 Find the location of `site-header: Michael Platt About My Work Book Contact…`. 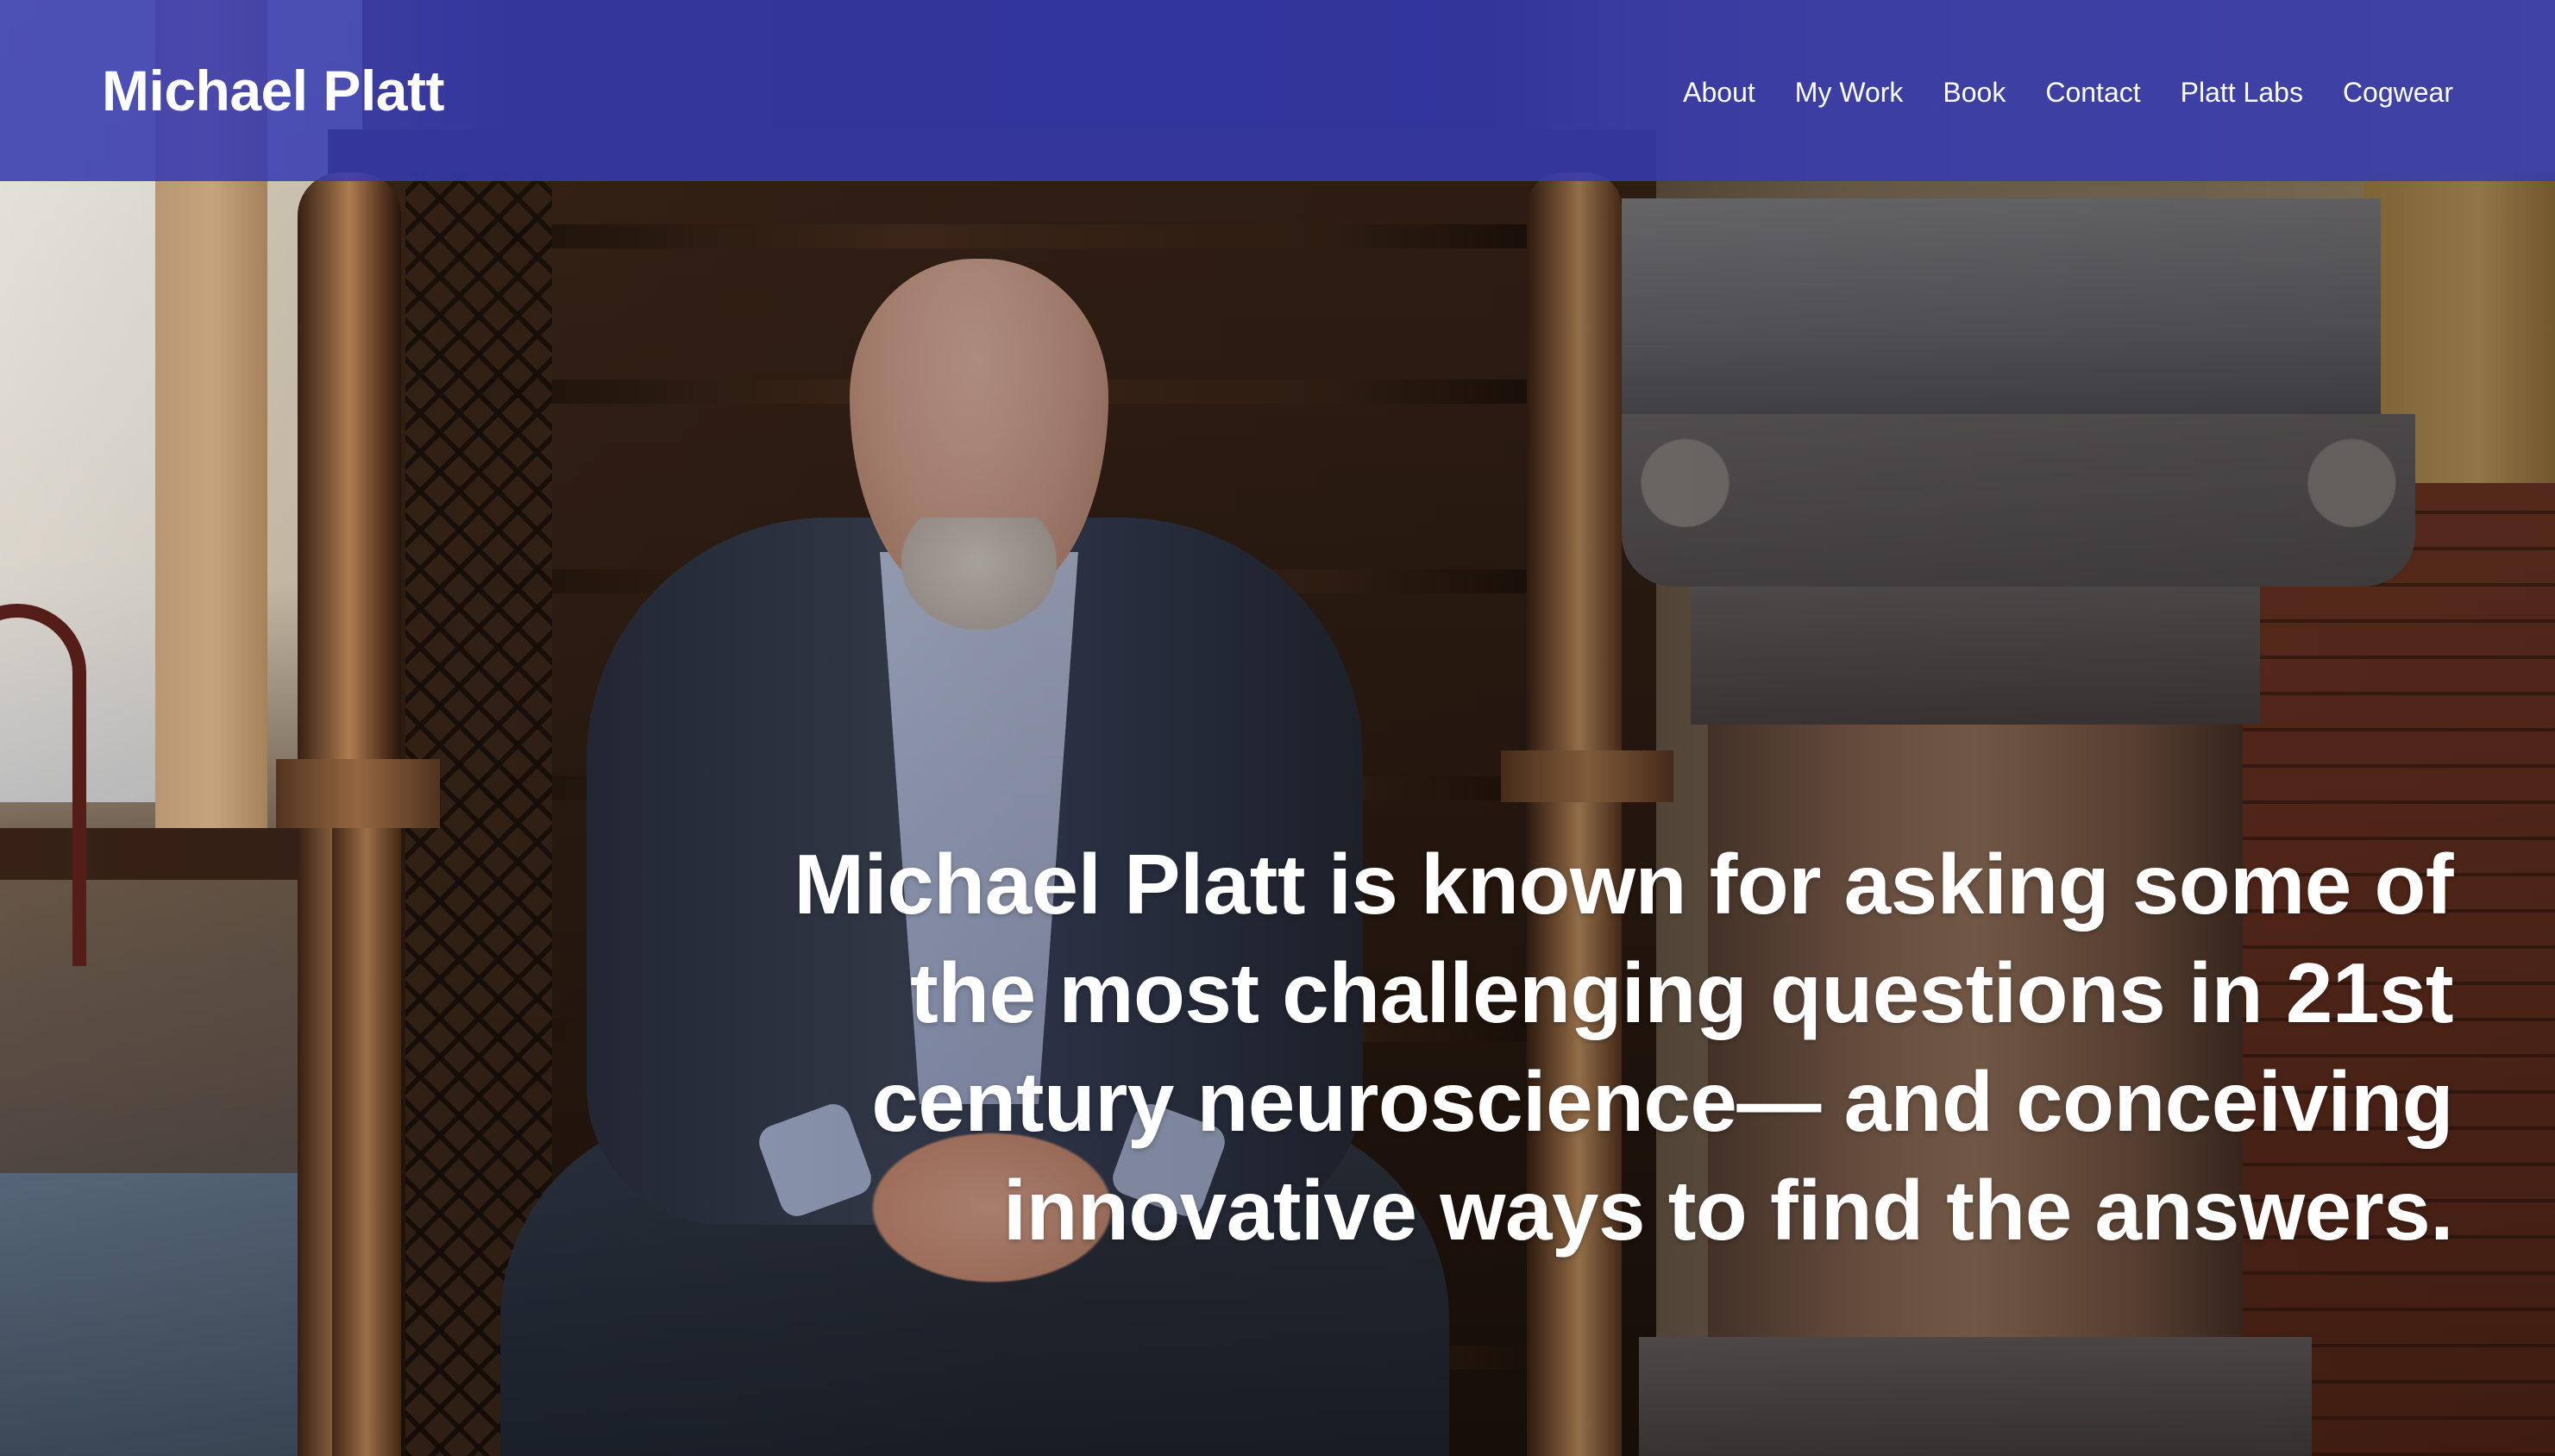

site-header: Michael Platt About My Work Book Contact… is located at coordinates (1278, 91).